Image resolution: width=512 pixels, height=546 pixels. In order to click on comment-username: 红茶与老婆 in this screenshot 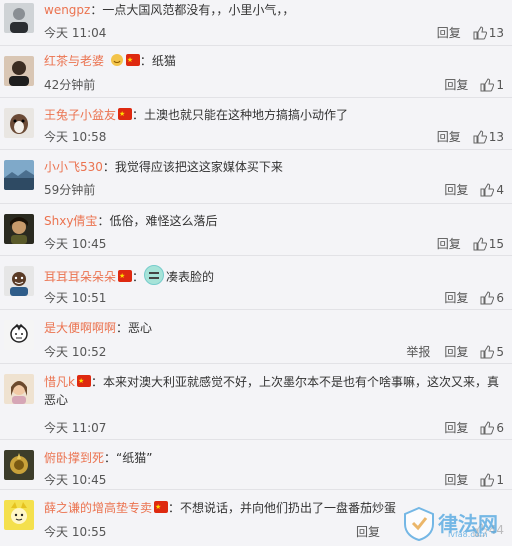, I will do `click(74, 61)`.